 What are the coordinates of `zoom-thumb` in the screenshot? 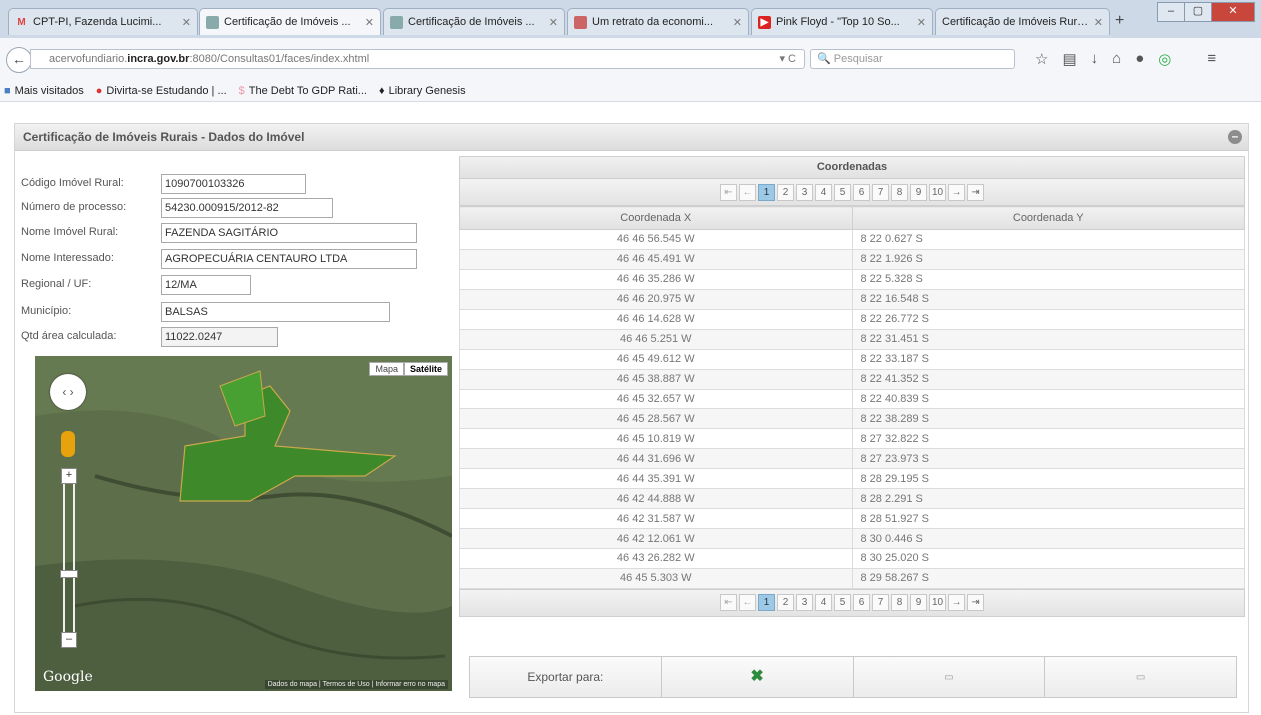 It's located at (69, 574).